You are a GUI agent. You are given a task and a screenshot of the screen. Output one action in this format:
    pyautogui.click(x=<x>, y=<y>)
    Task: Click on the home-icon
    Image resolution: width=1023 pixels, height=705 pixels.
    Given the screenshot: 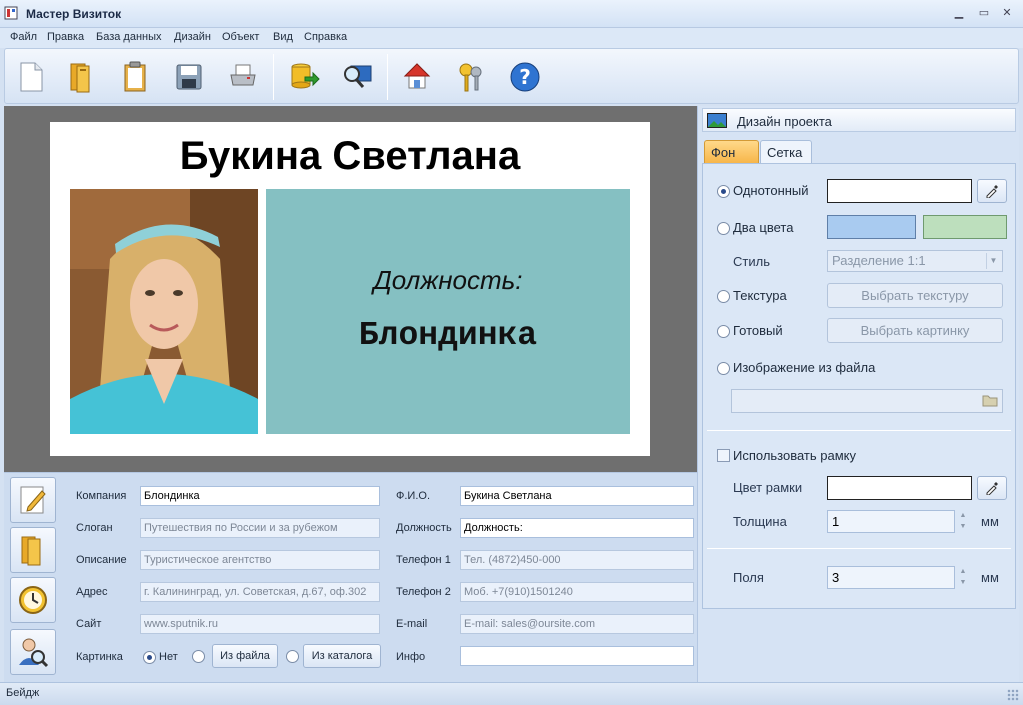 What is the action you would take?
    pyautogui.click(x=417, y=77)
    